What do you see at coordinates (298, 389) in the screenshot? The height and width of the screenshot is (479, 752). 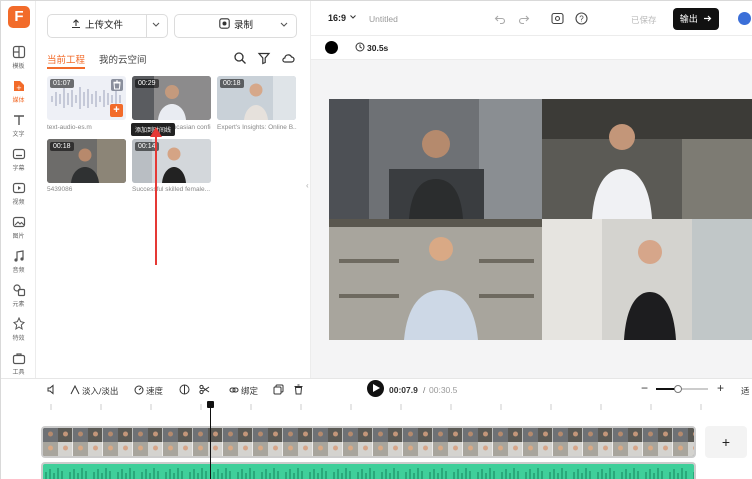 I see `trash-icon` at bounding box center [298, 389].